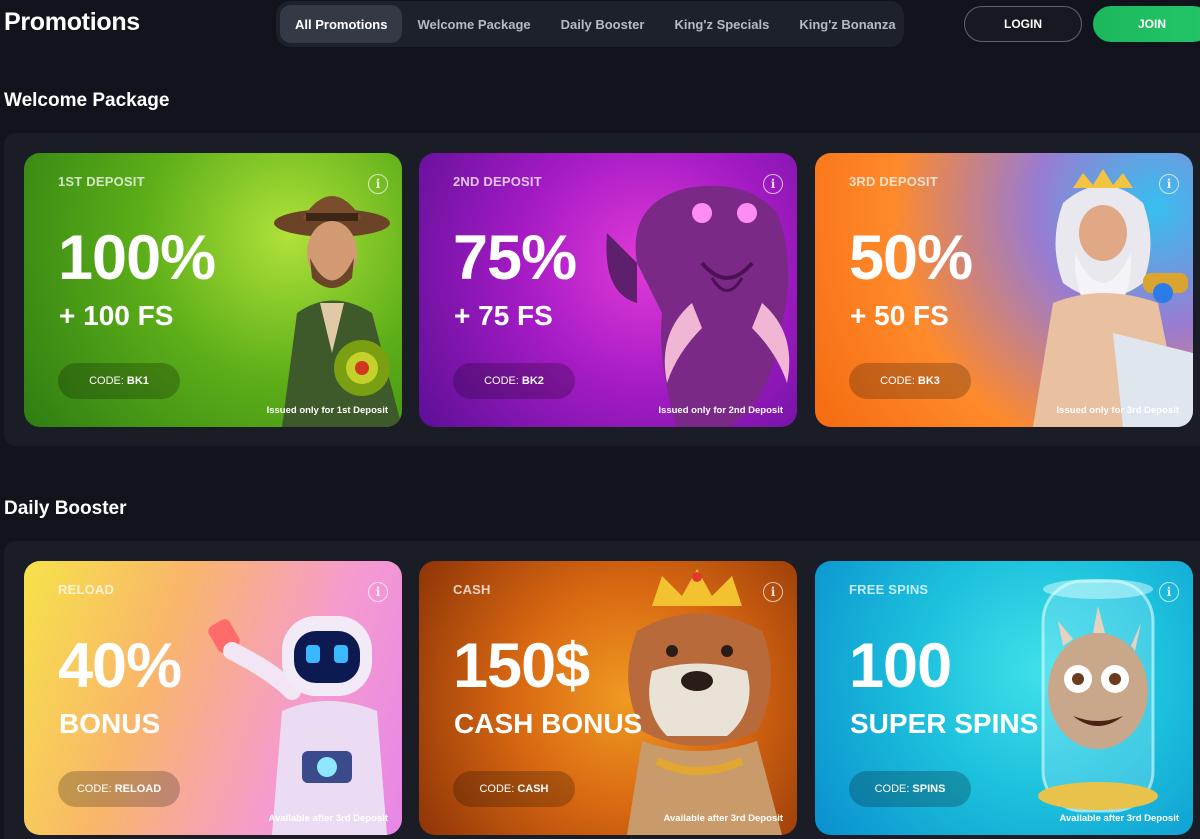 This screenshot has height=839, width=1200. I want to click on login-button: LOGIN, so click(1023, 24).